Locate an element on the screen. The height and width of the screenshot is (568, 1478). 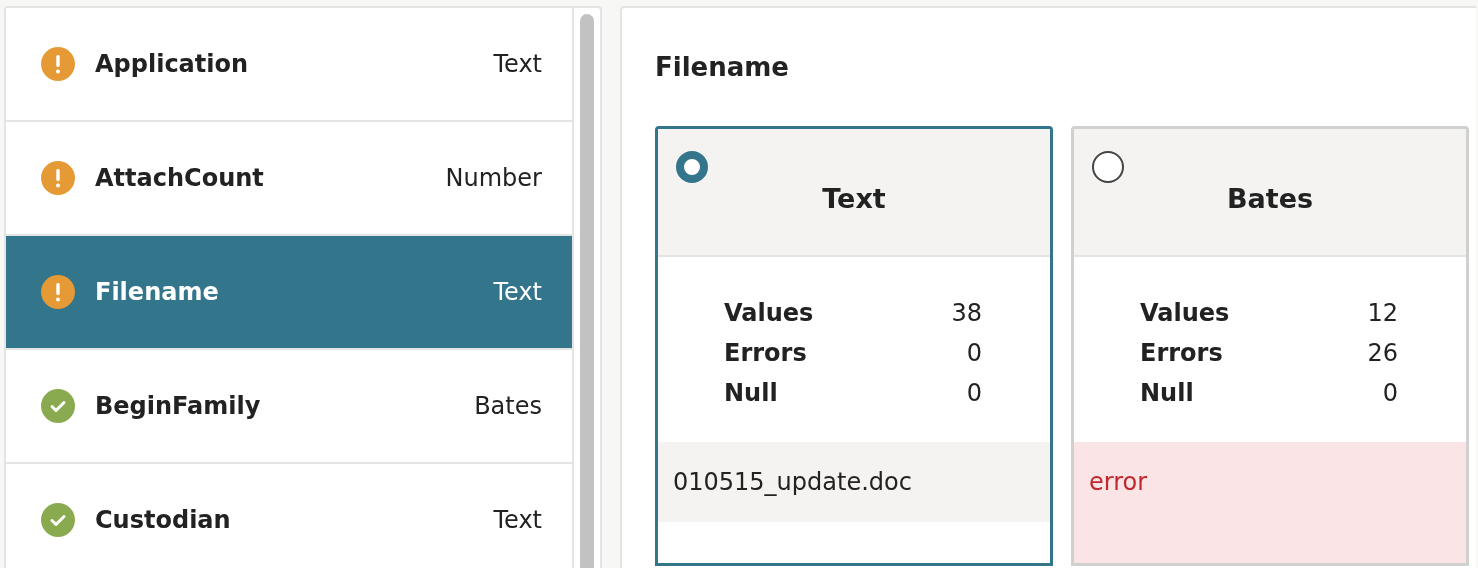
field-list-item: Application Text is located at coordinates (289, 65).